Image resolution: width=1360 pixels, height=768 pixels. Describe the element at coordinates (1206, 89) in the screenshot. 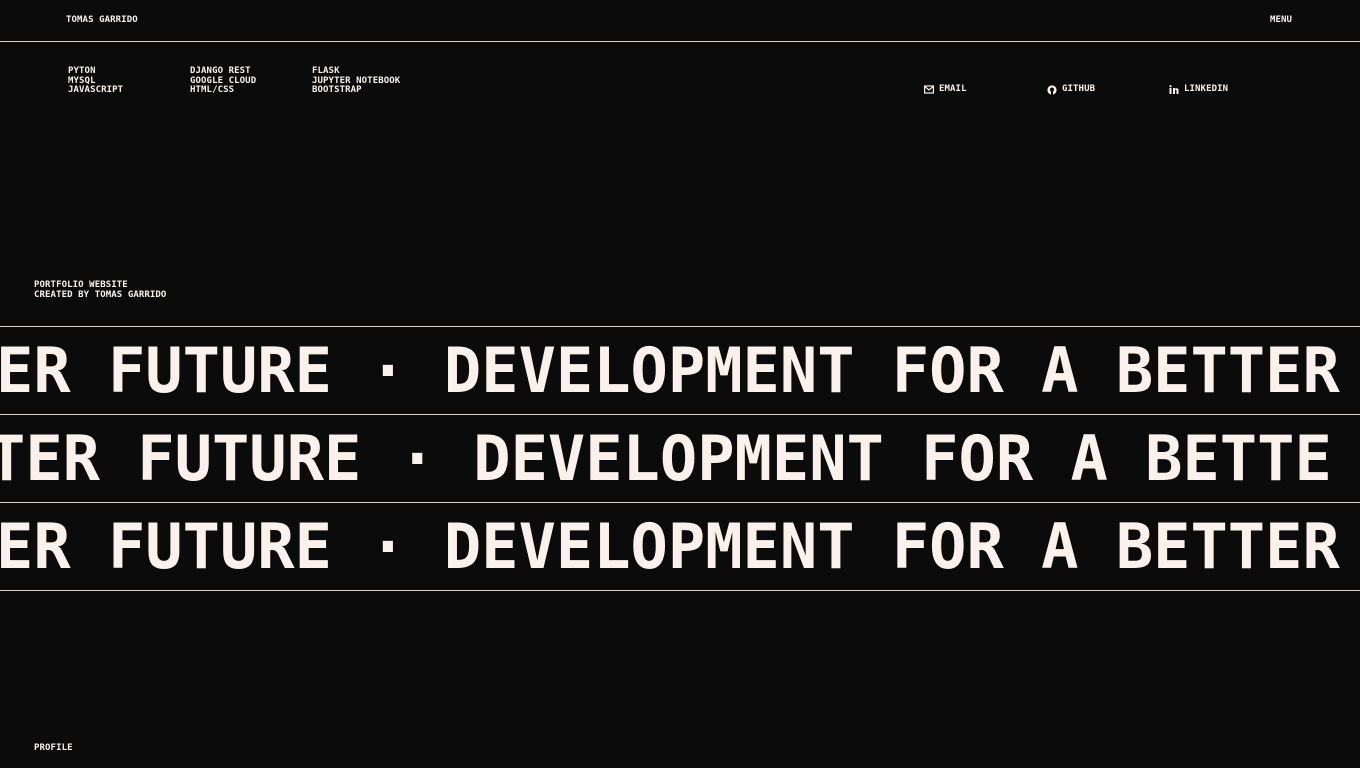

I see `linkedin-label: LINKEDIN` at that location.